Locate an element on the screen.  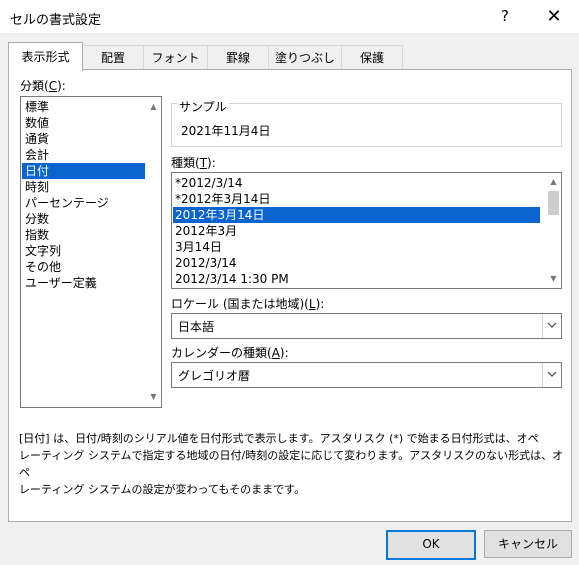
calendar-value: グレゴリオ暦 is located at coordinates (214, 376).